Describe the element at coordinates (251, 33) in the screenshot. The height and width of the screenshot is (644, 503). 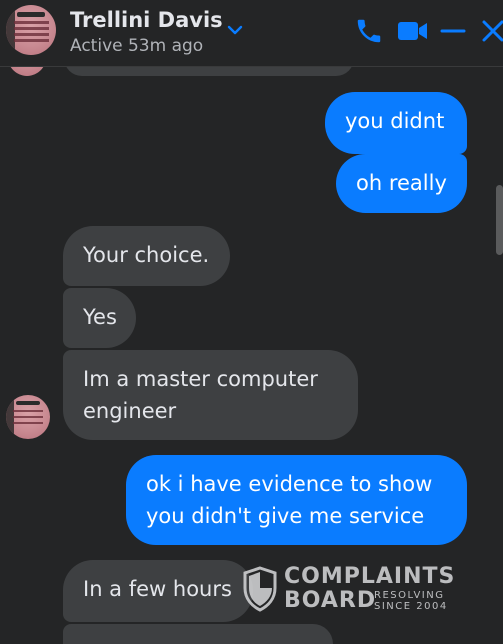
I see `chat-header: Trellini Davis Active 53m ago` at that location.